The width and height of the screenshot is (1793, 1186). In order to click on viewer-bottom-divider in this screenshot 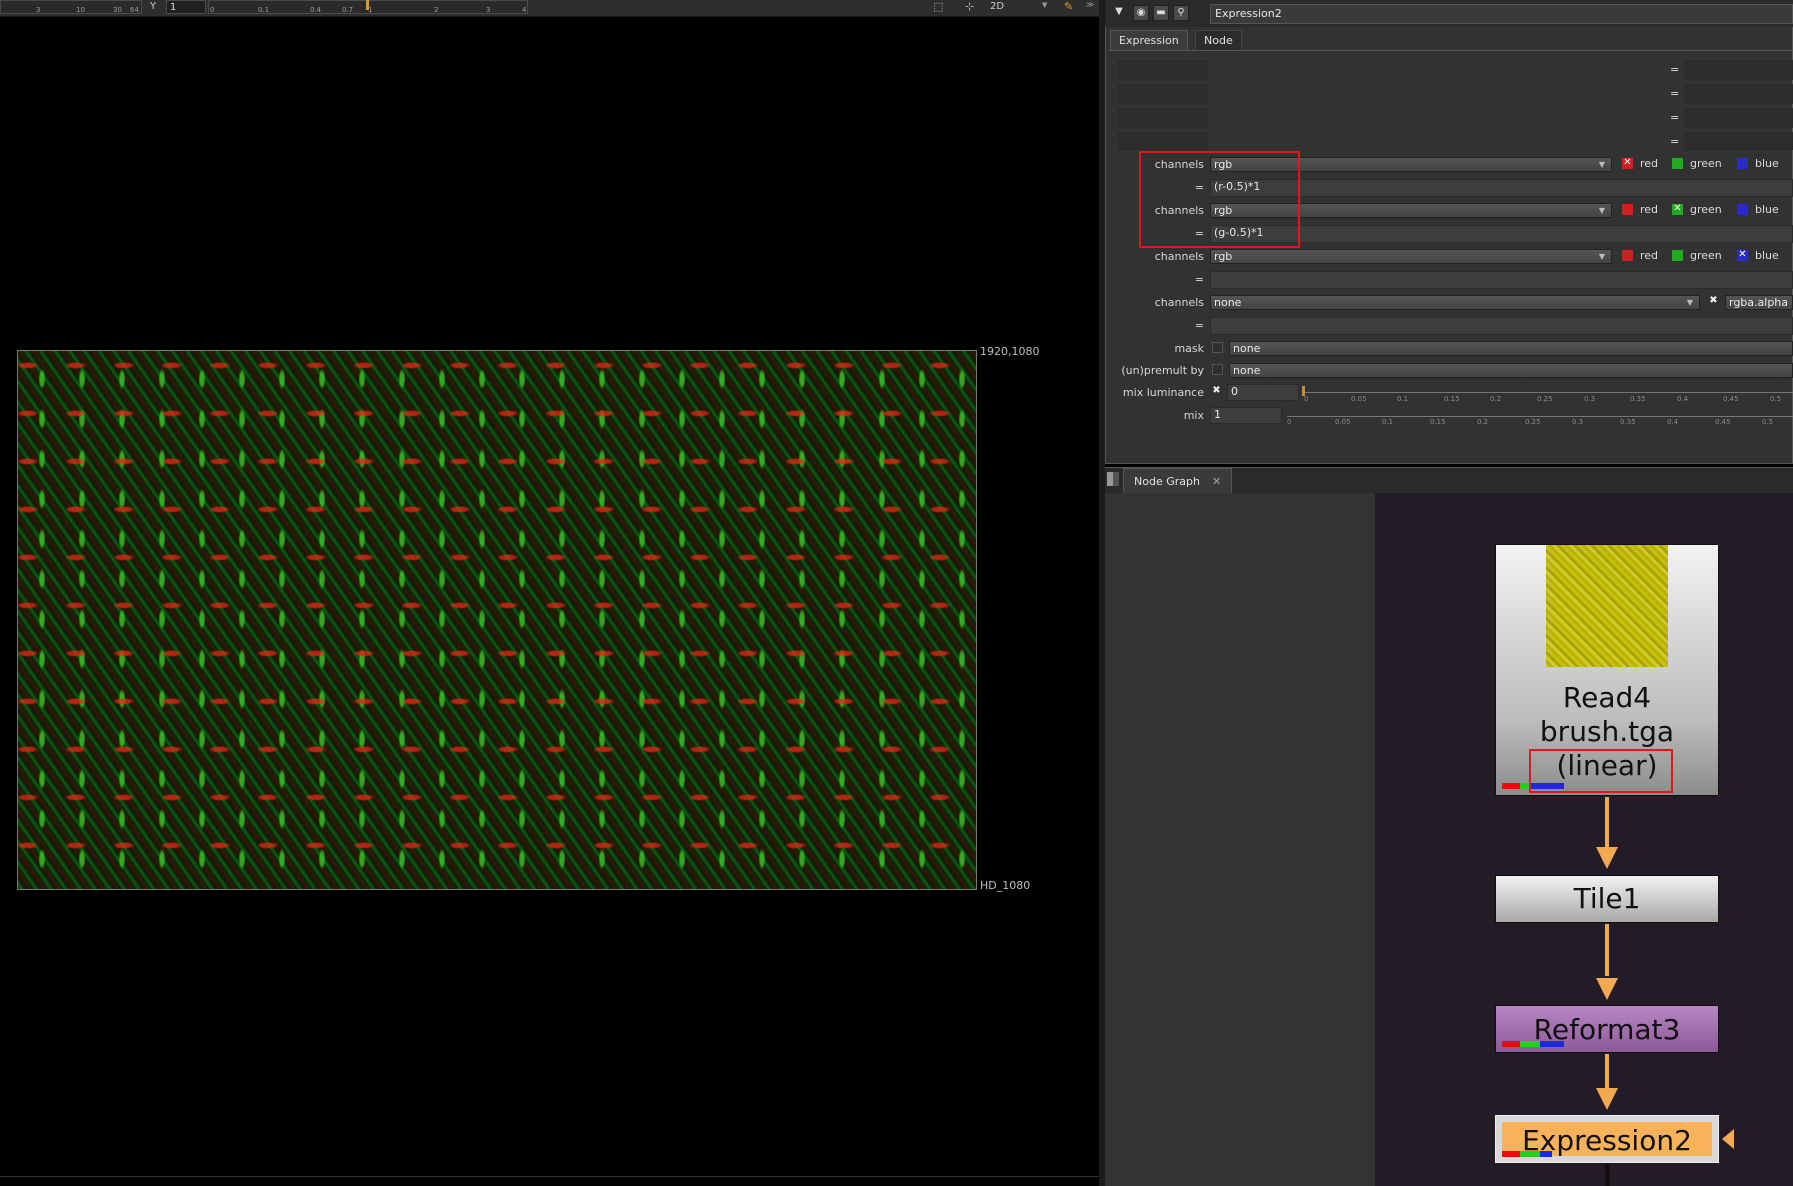, I will do `click(549, 1176)`.